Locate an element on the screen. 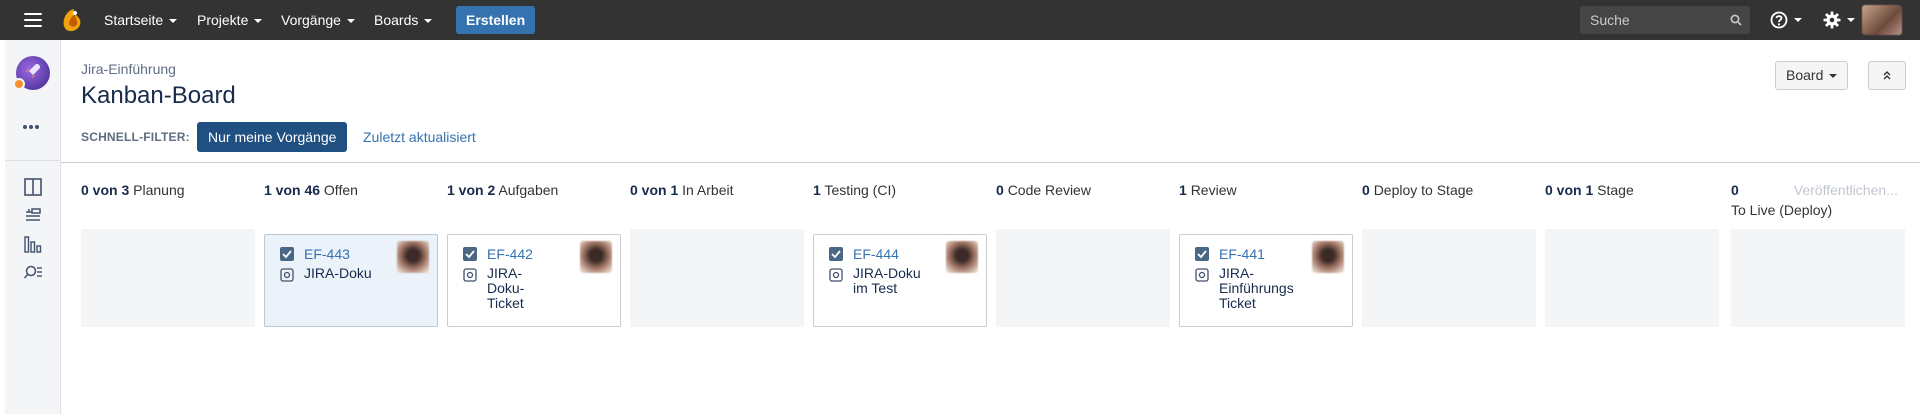  column-header-aufgaben: 1 von 2 Aufgaben is located at coordinates (502, 190).